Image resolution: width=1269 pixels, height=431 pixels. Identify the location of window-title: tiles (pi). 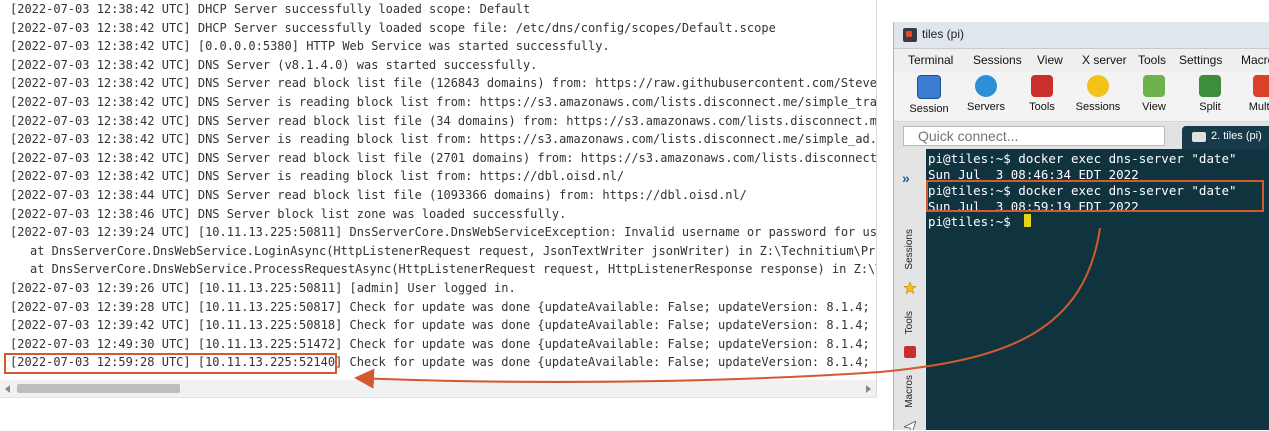
(943, 34).